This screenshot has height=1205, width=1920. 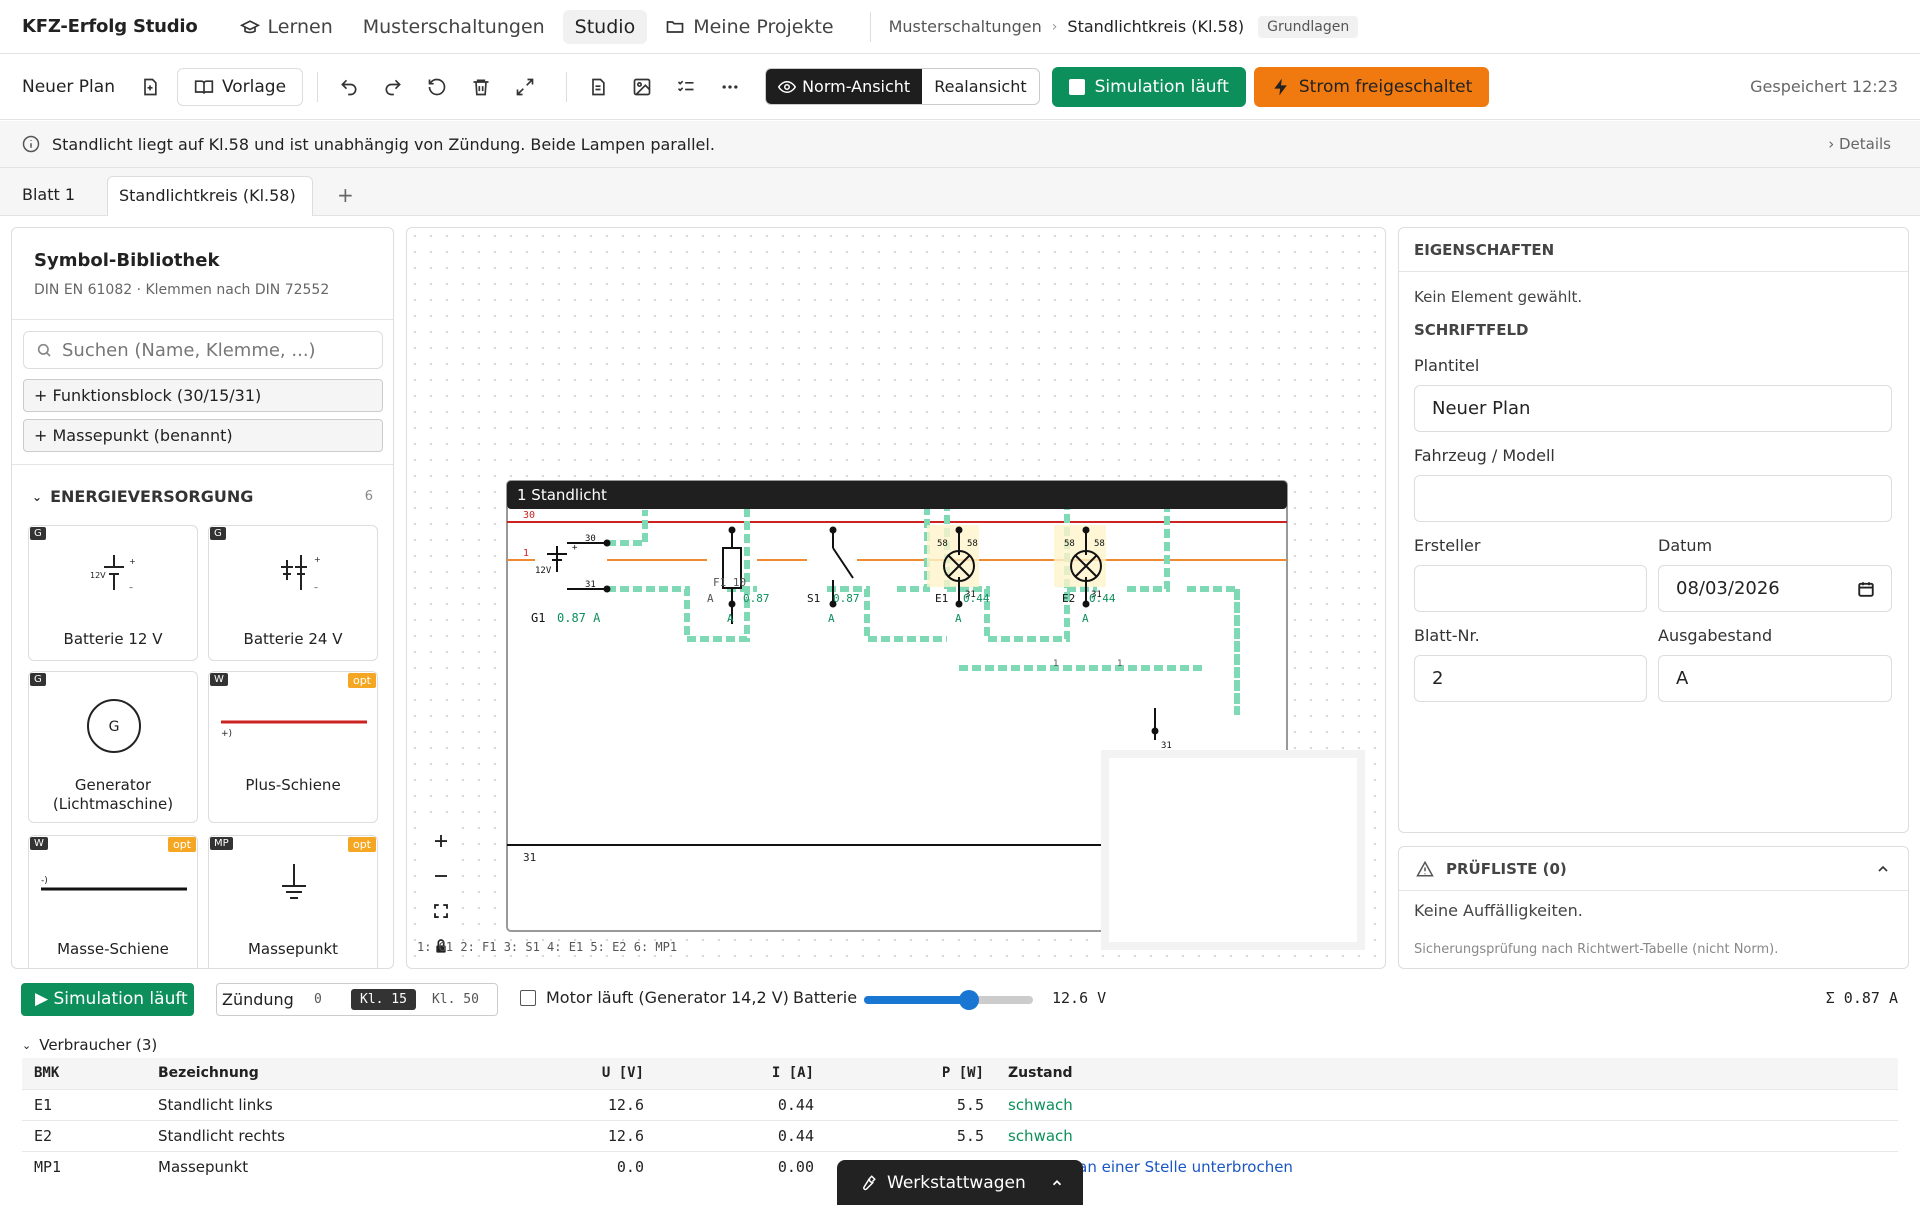 I want to click on chevron-up-icon, so click(x=1056, y=1182).